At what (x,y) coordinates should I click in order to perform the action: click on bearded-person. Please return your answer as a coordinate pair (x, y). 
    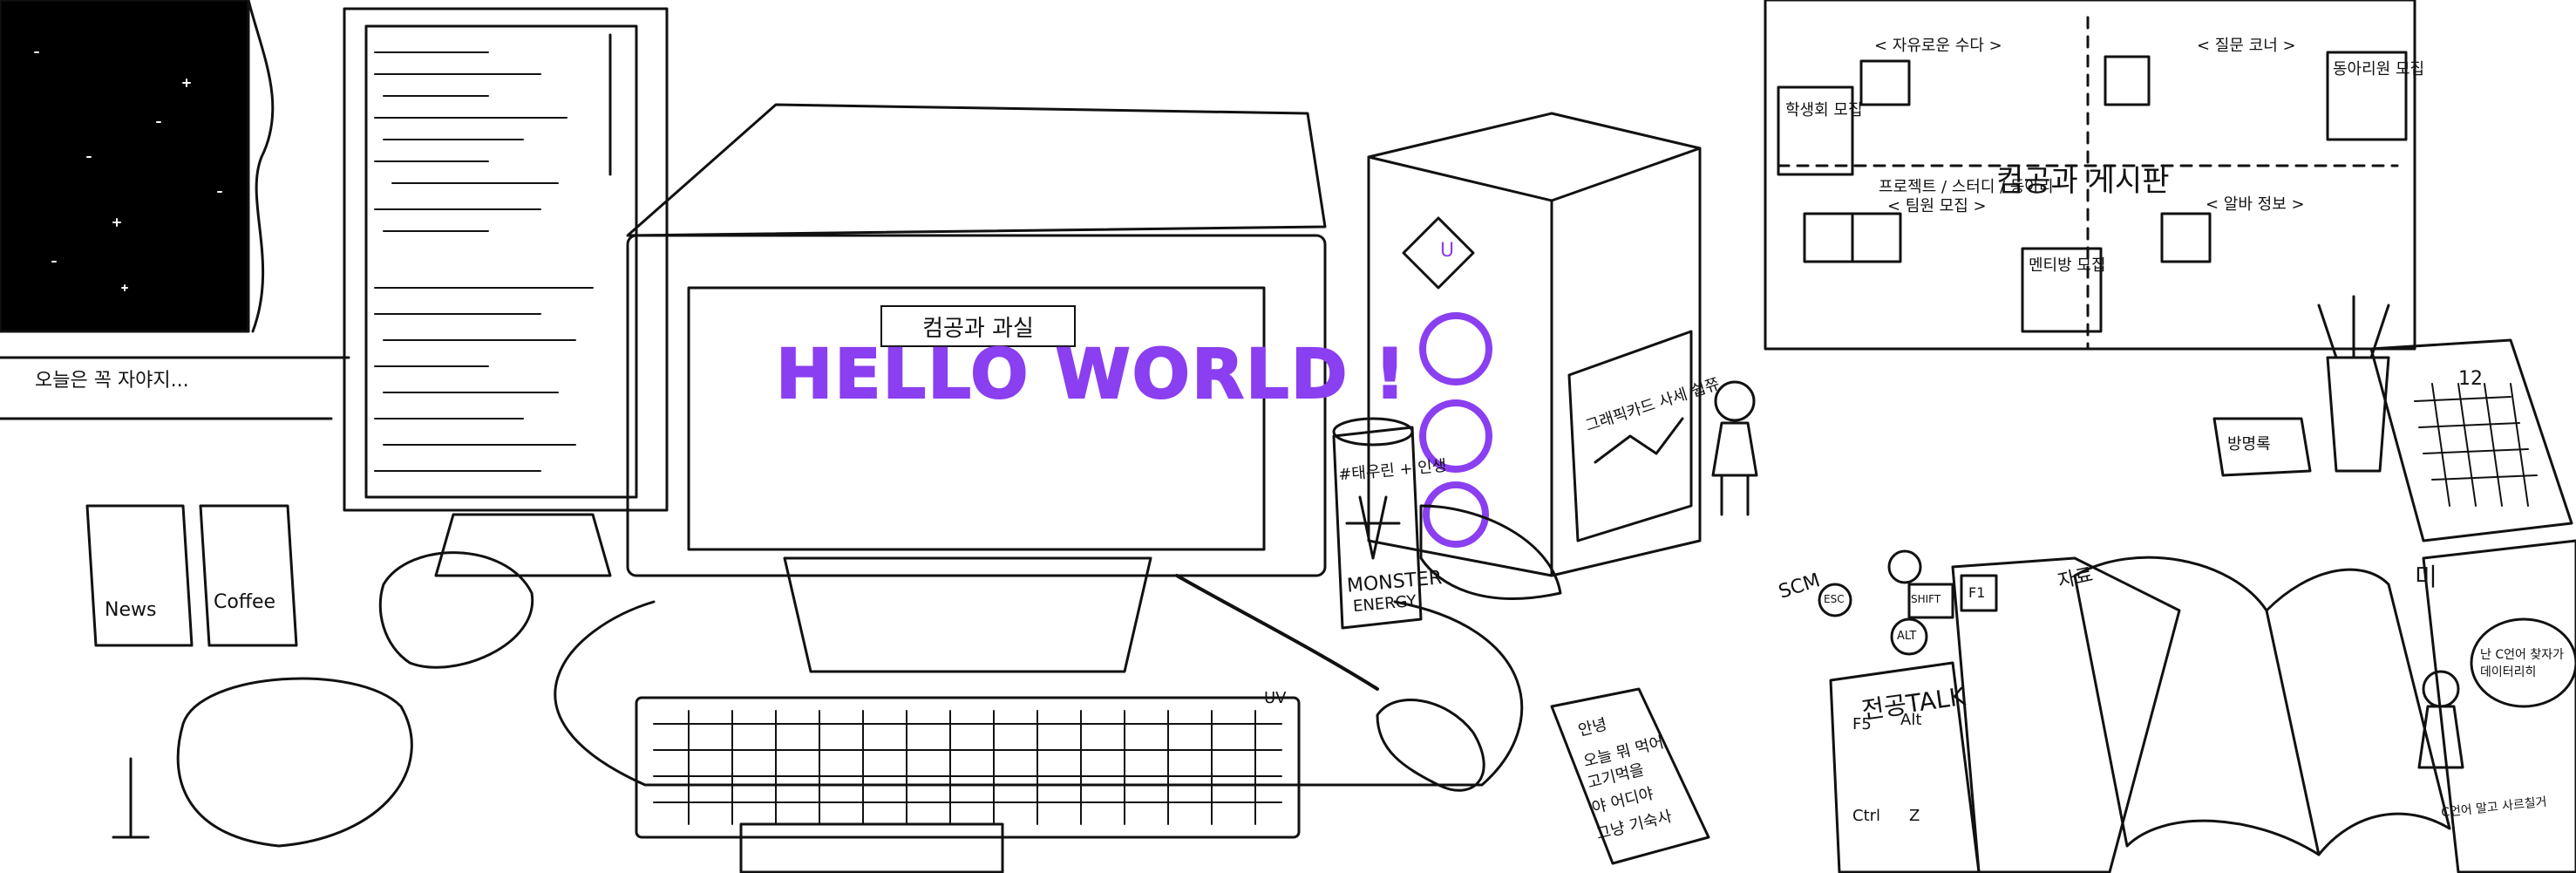
    Looking at the image, I should click on (2441, 689).